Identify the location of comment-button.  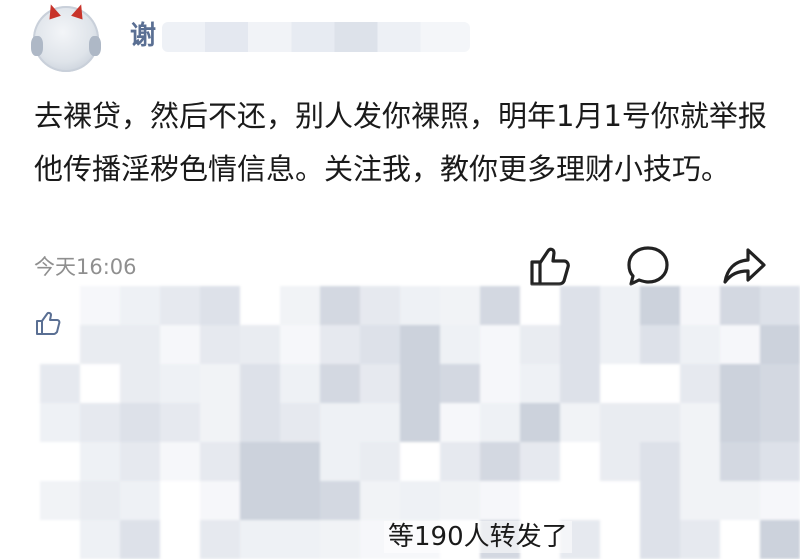
(648, 266).